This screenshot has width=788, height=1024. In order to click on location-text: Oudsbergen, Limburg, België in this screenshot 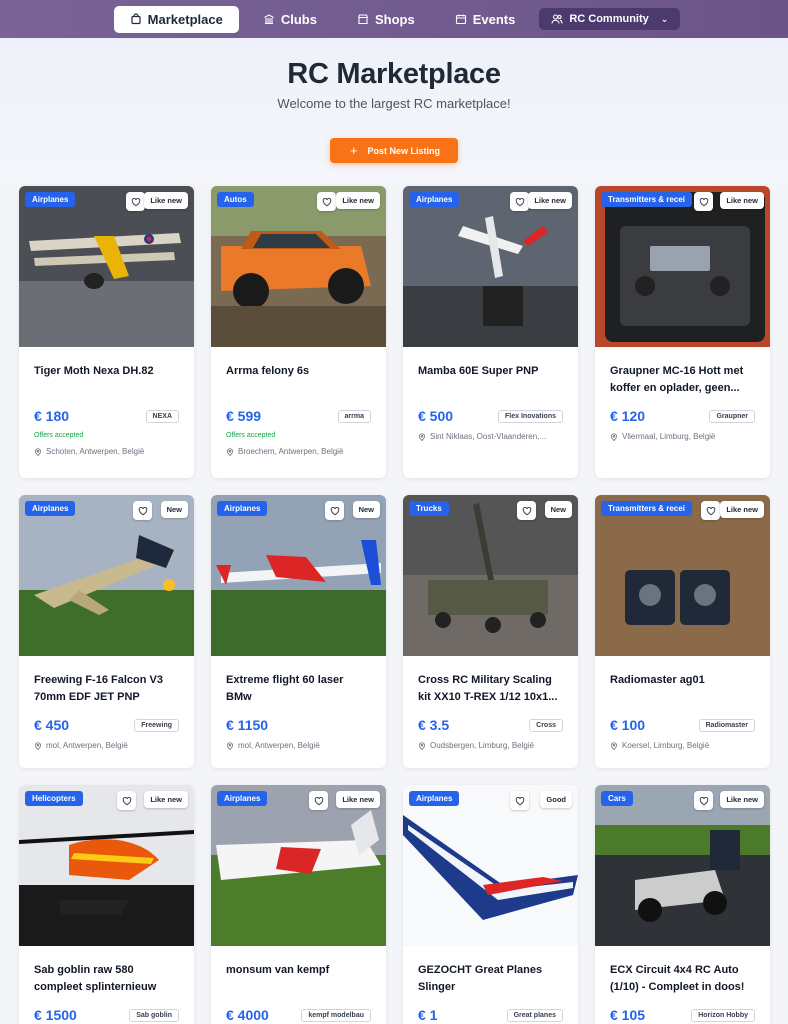, I will do `click(482, 745)`.